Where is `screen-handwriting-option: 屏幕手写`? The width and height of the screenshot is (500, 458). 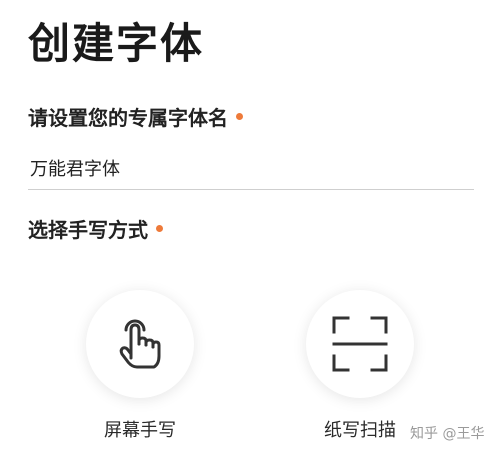 screen-handwriting-option: 屏幕手写 is located at coordinates (140, 367).